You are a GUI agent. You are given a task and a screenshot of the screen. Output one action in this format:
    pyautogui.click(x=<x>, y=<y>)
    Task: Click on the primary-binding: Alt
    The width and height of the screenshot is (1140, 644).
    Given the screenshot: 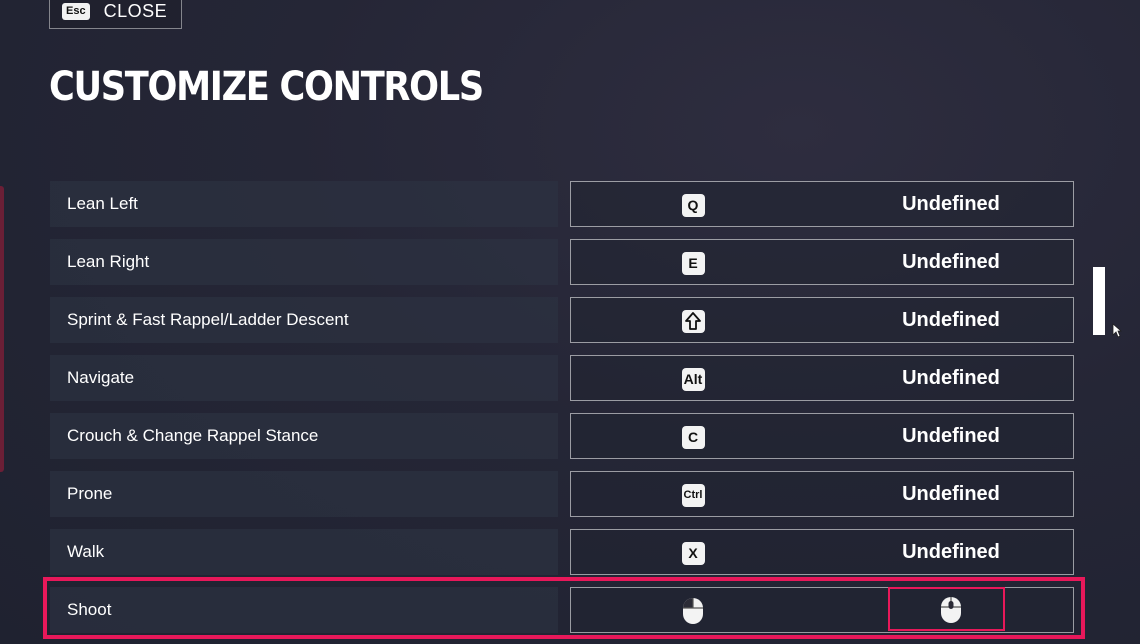 What is the action you would take?
    pyautogui.click(x=693, y=379)
    